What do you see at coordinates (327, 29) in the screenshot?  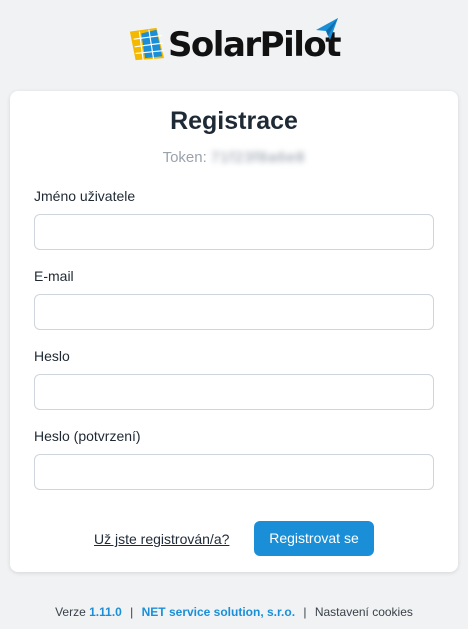 I see `paper-plane-icon` at bounding box center [327, 29].